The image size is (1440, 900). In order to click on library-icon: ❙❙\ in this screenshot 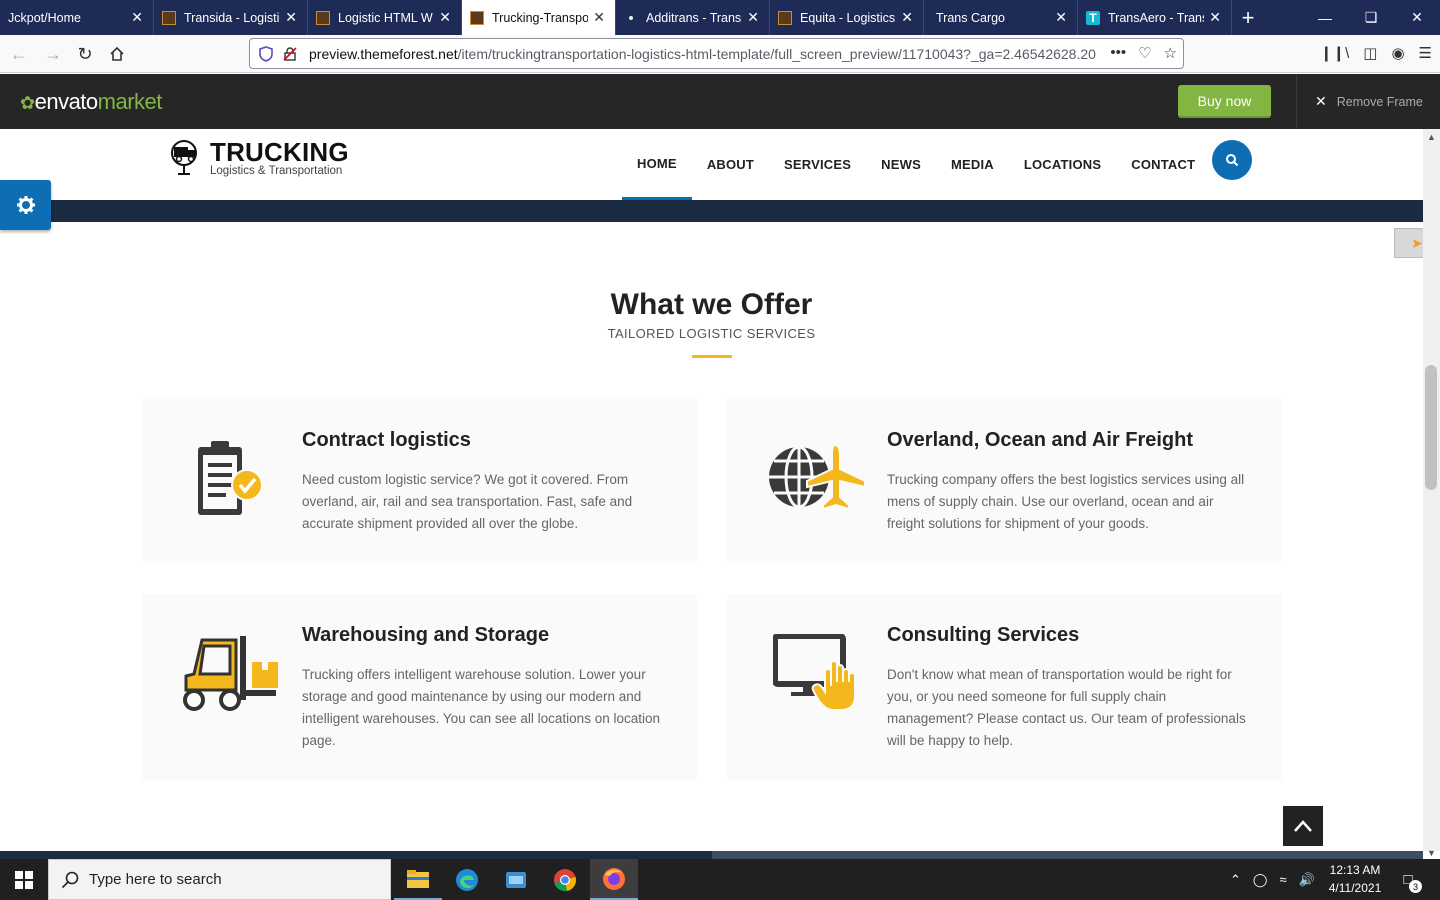, I will do `click(1334, 53)`.